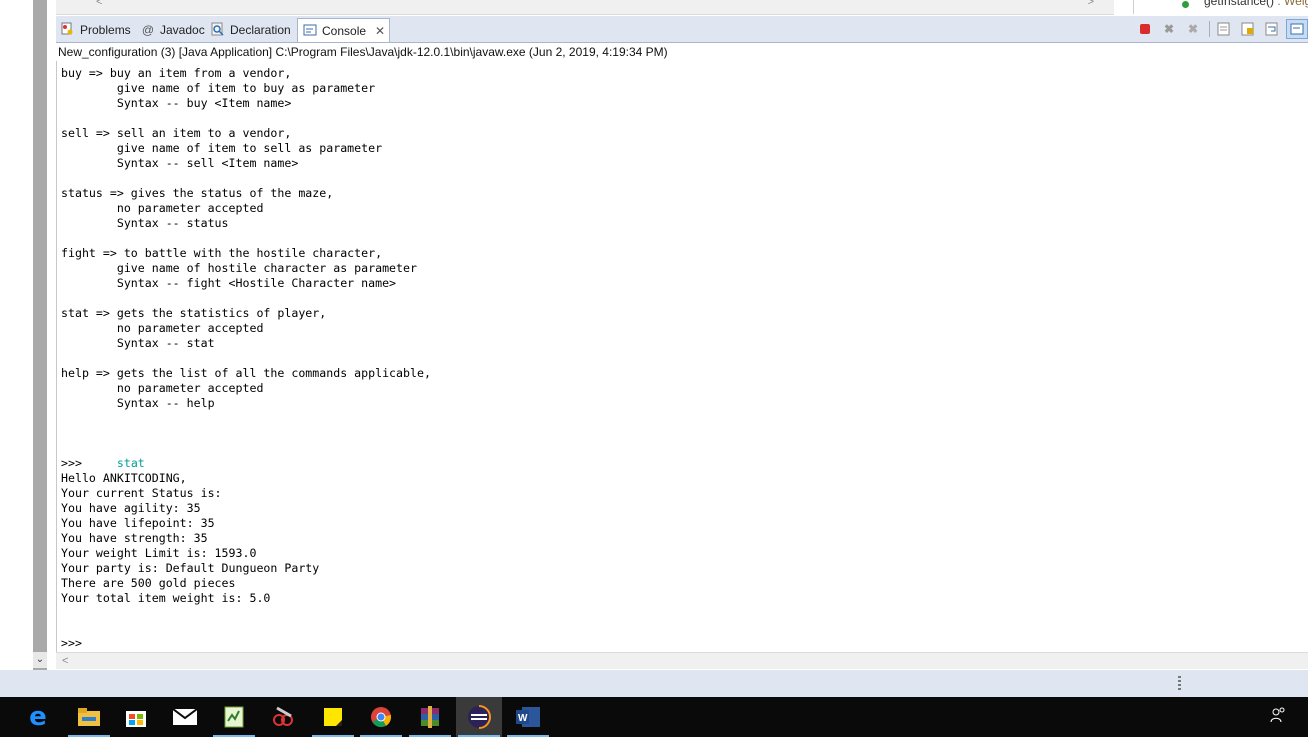 The width and height of the screenshot is (1308, 737). Describe the element at coordinates (234, 717) in the screenshot. I see `notepad-icon` at that location.